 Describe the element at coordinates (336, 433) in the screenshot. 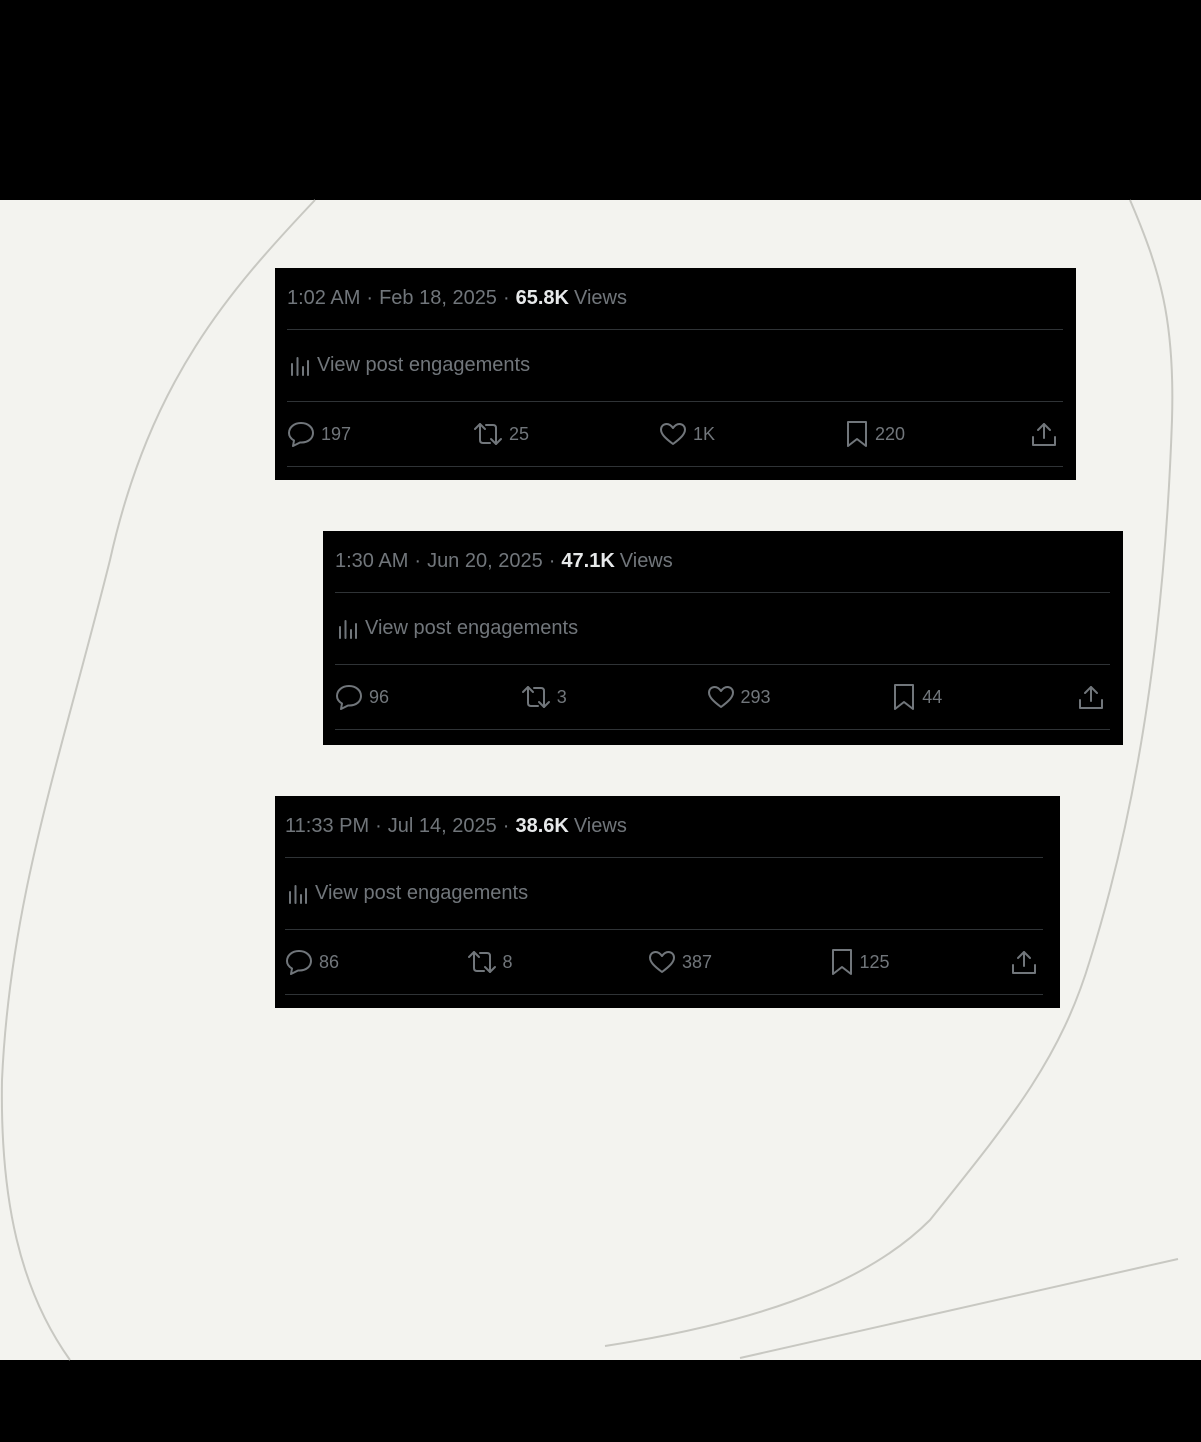

I see `reply-count: 197` at that location.